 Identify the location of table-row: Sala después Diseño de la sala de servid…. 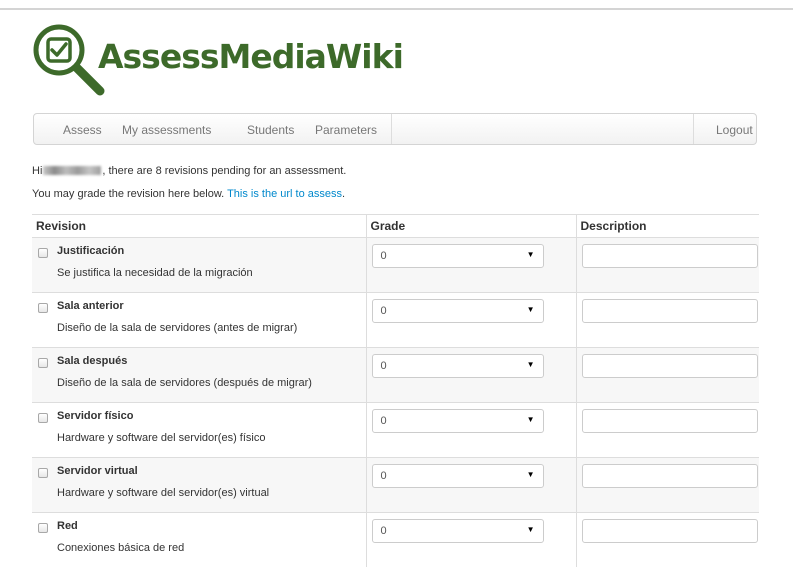
(395, 375).